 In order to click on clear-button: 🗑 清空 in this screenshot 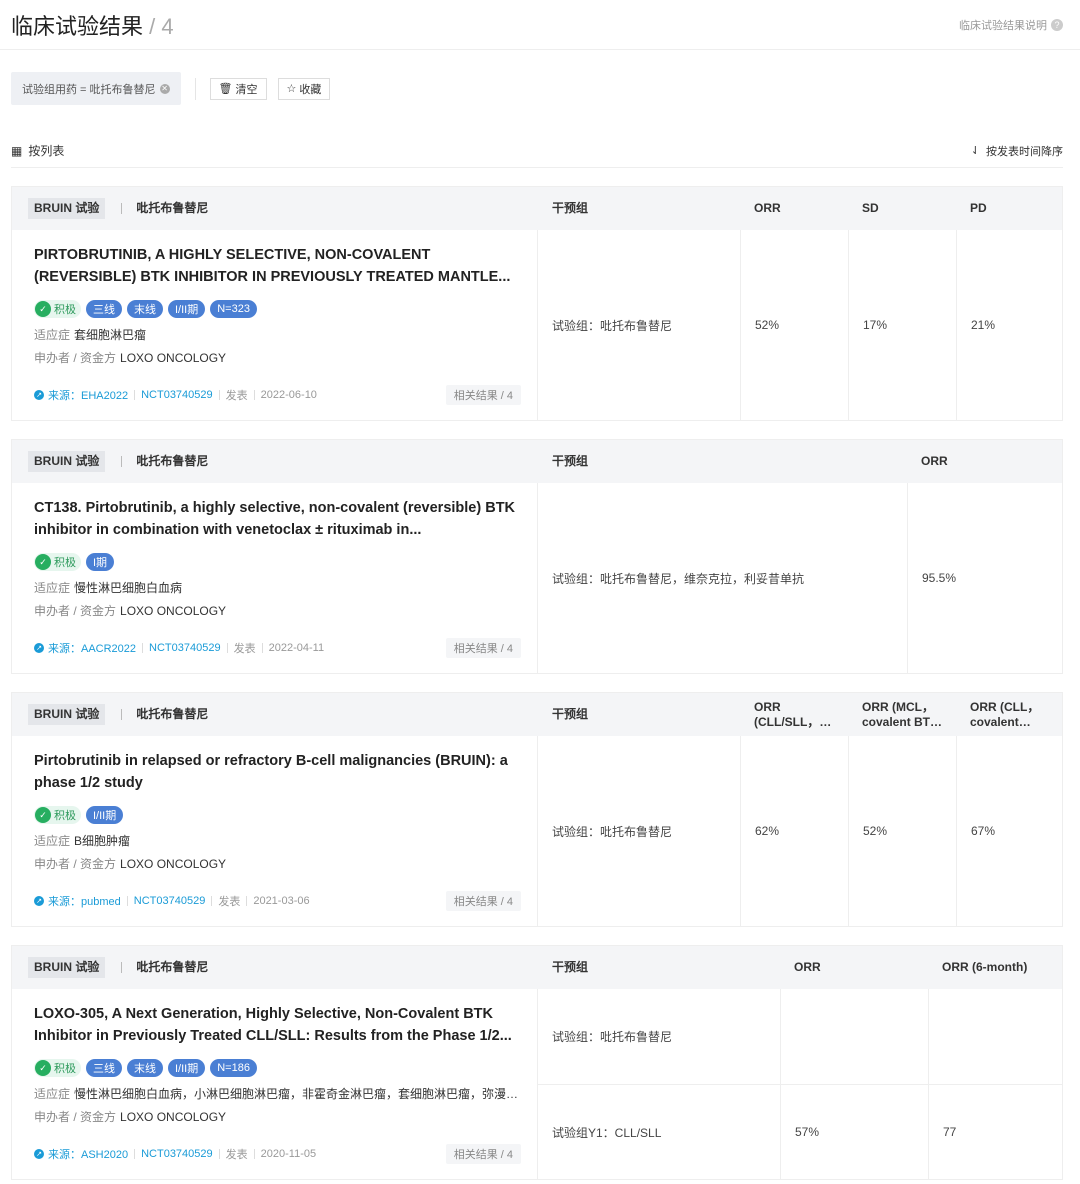, I will do `click(238, 88)`.